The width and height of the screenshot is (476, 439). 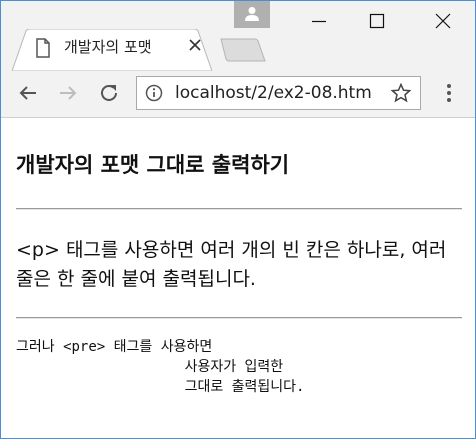 What do you see at coordinates (401, 93) in the screenshot?
I see `star-icon` at bounding box center [401, 93].